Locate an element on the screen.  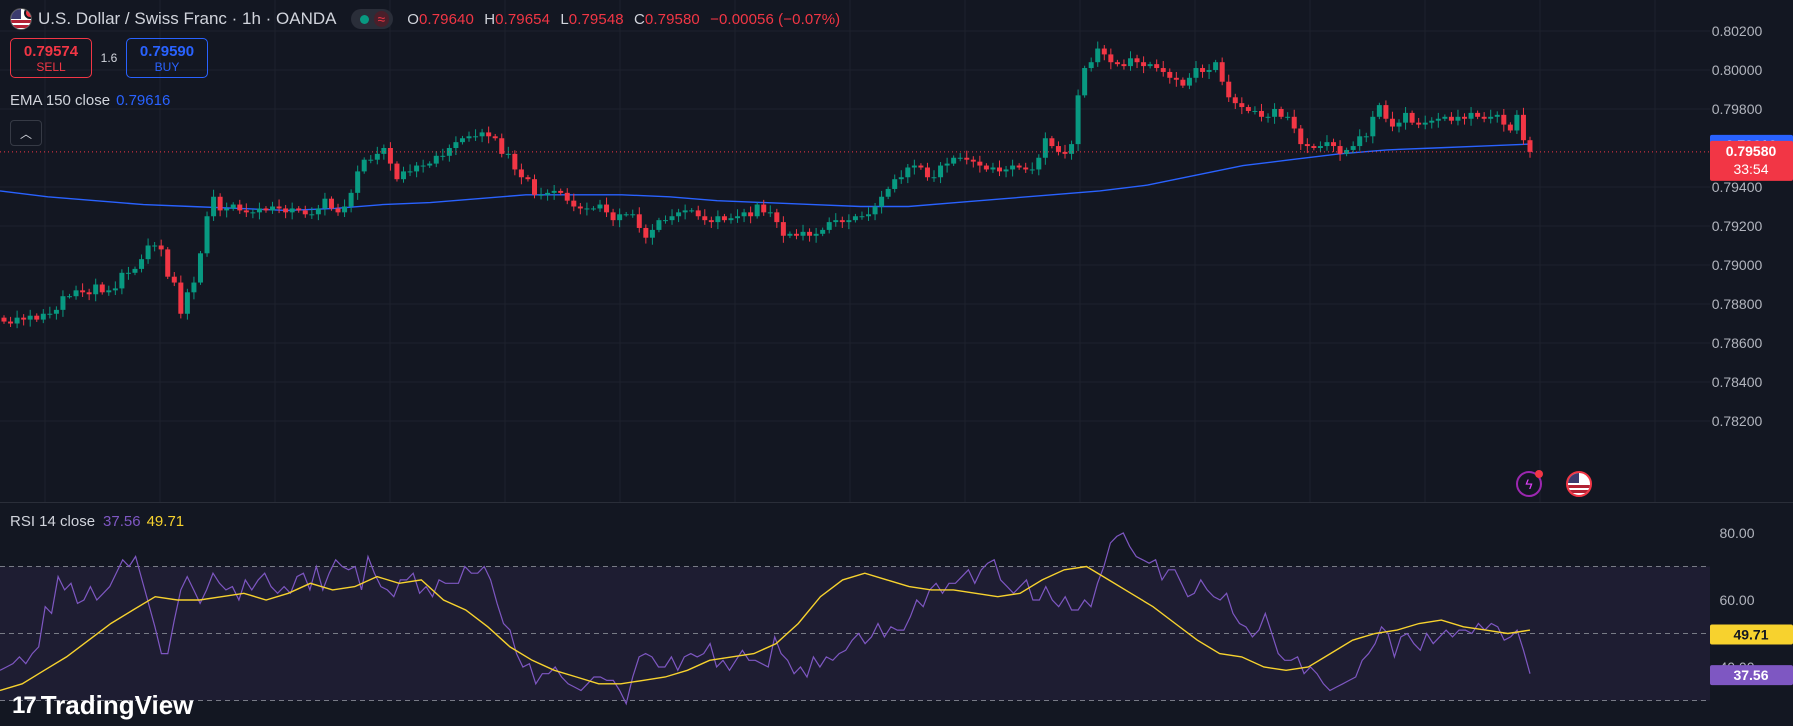
rsi-legend: RSI 14 close 37.56 49.71 is located at coordinates (97, 521).